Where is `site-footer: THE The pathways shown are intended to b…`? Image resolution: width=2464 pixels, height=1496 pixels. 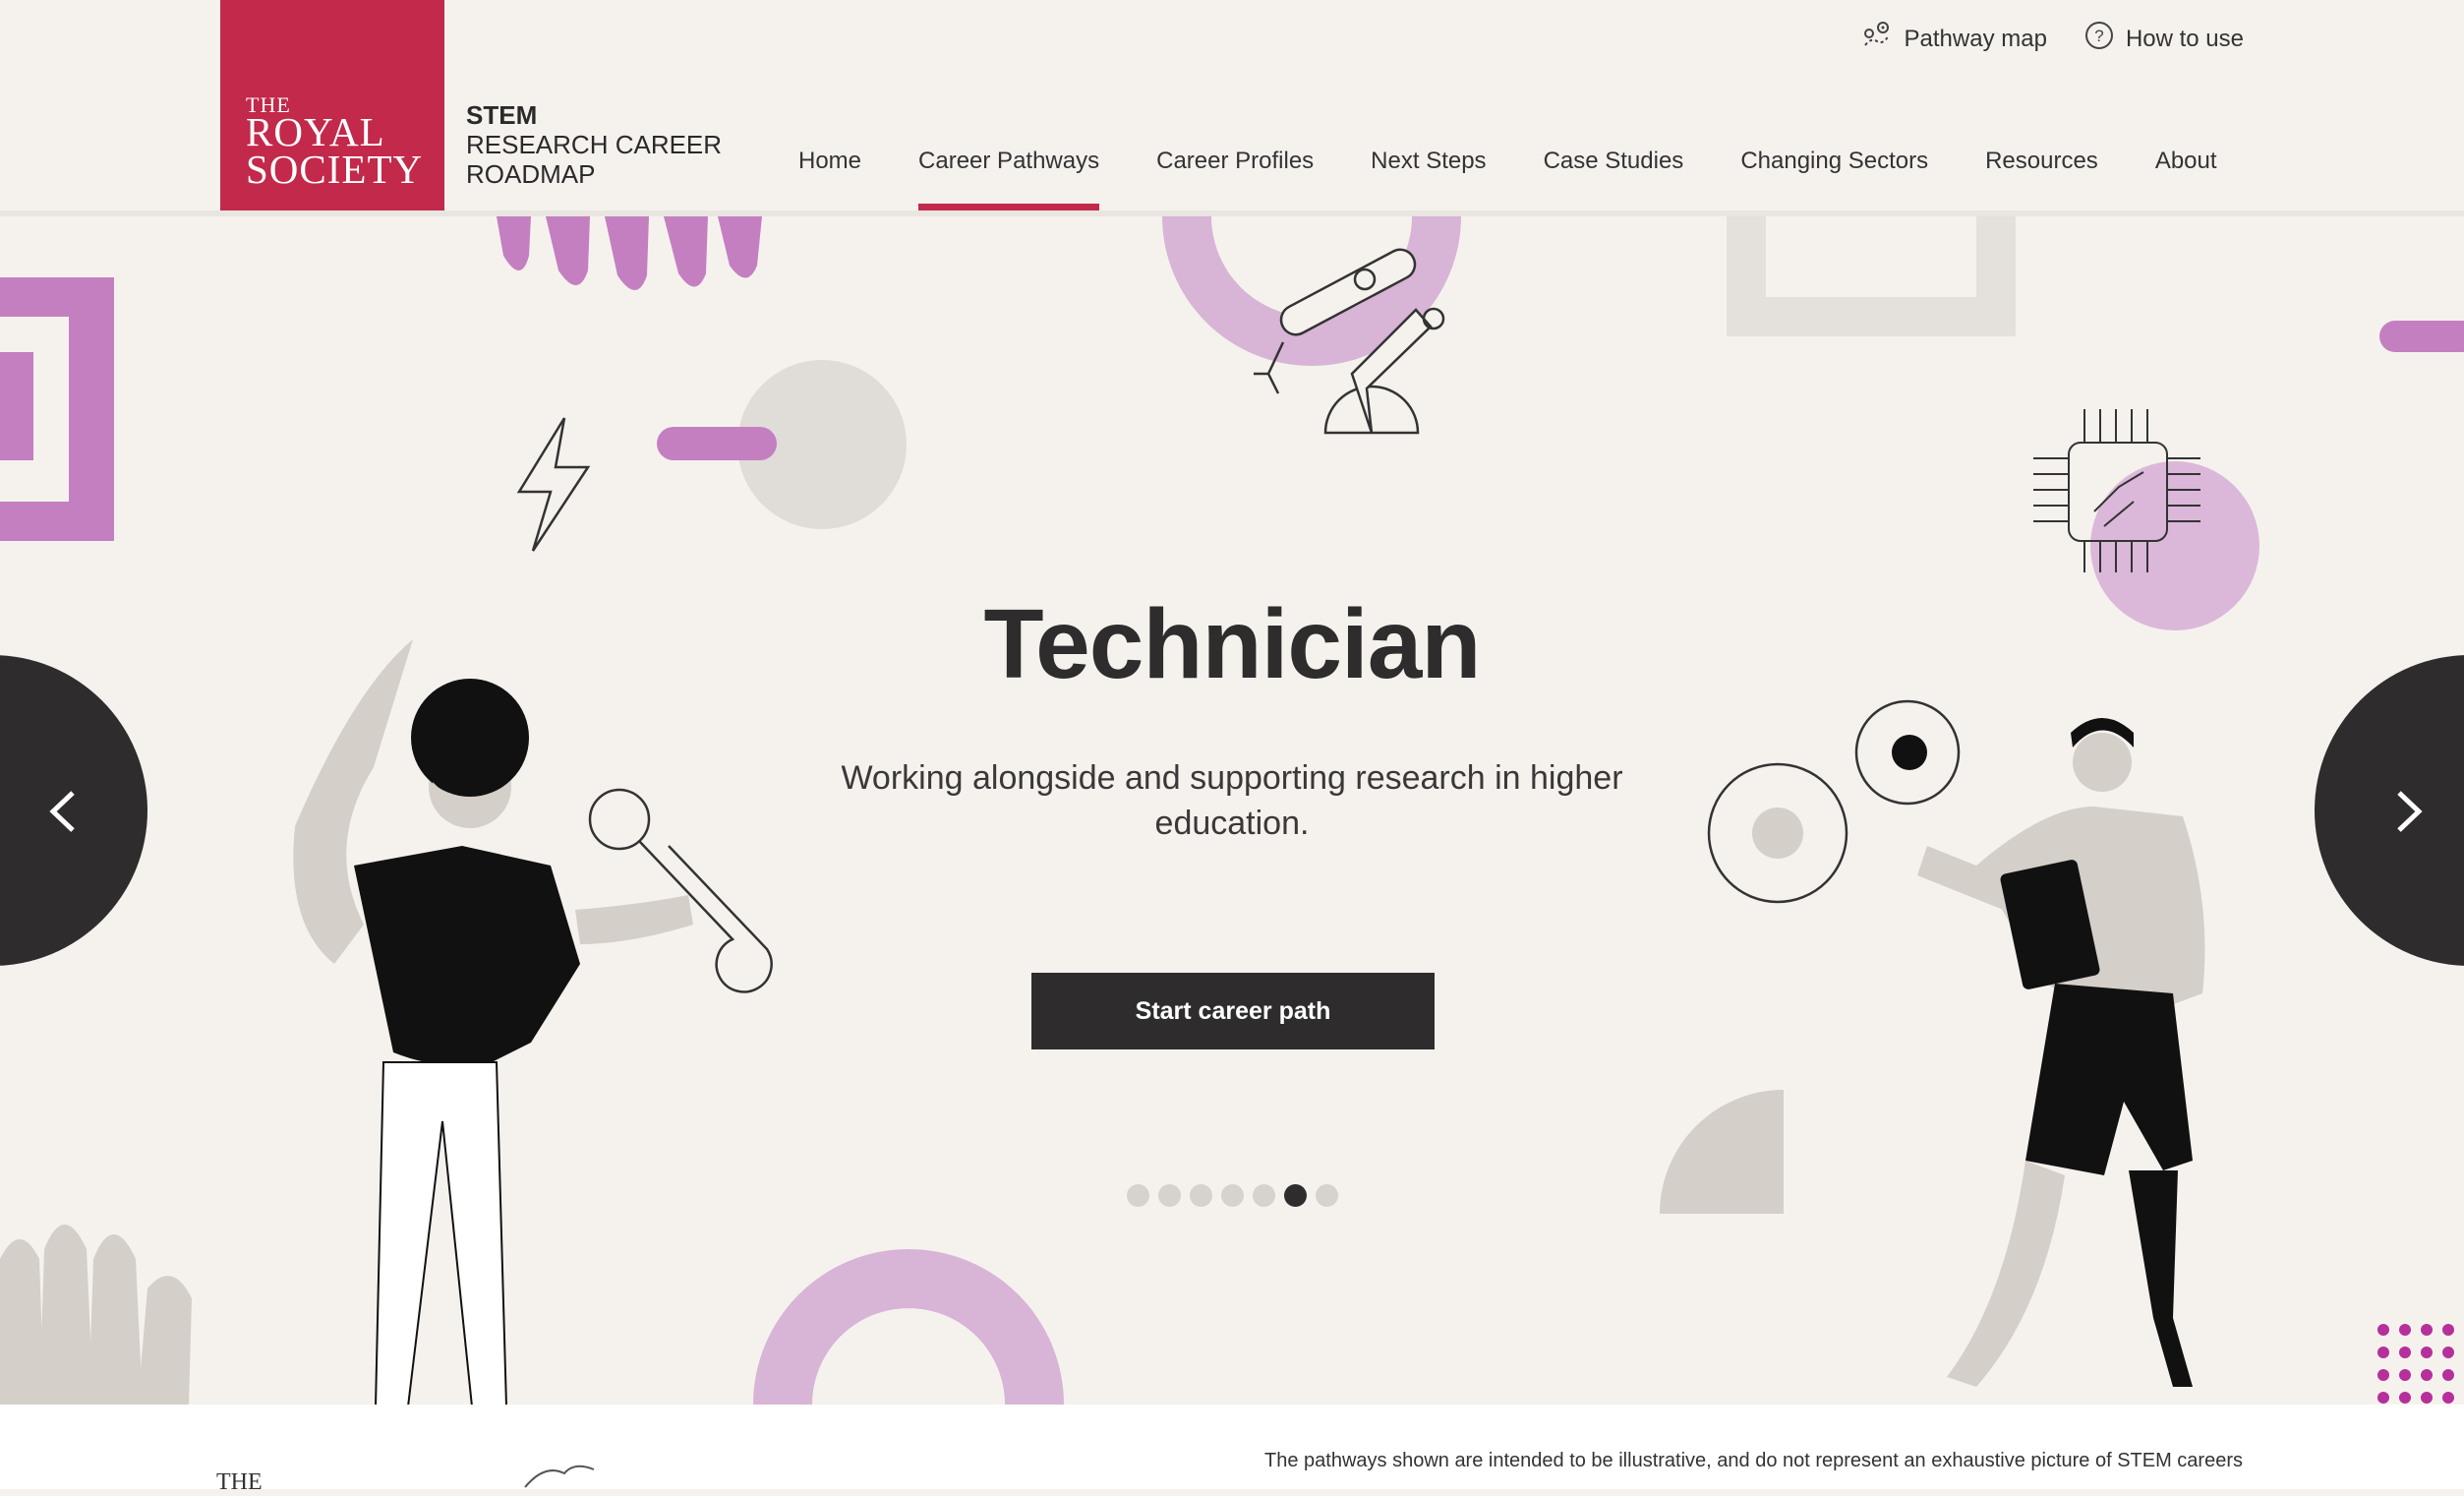
site-footer: THE The pathways shown are intended to b… is located at coordinates (1232, 1450).